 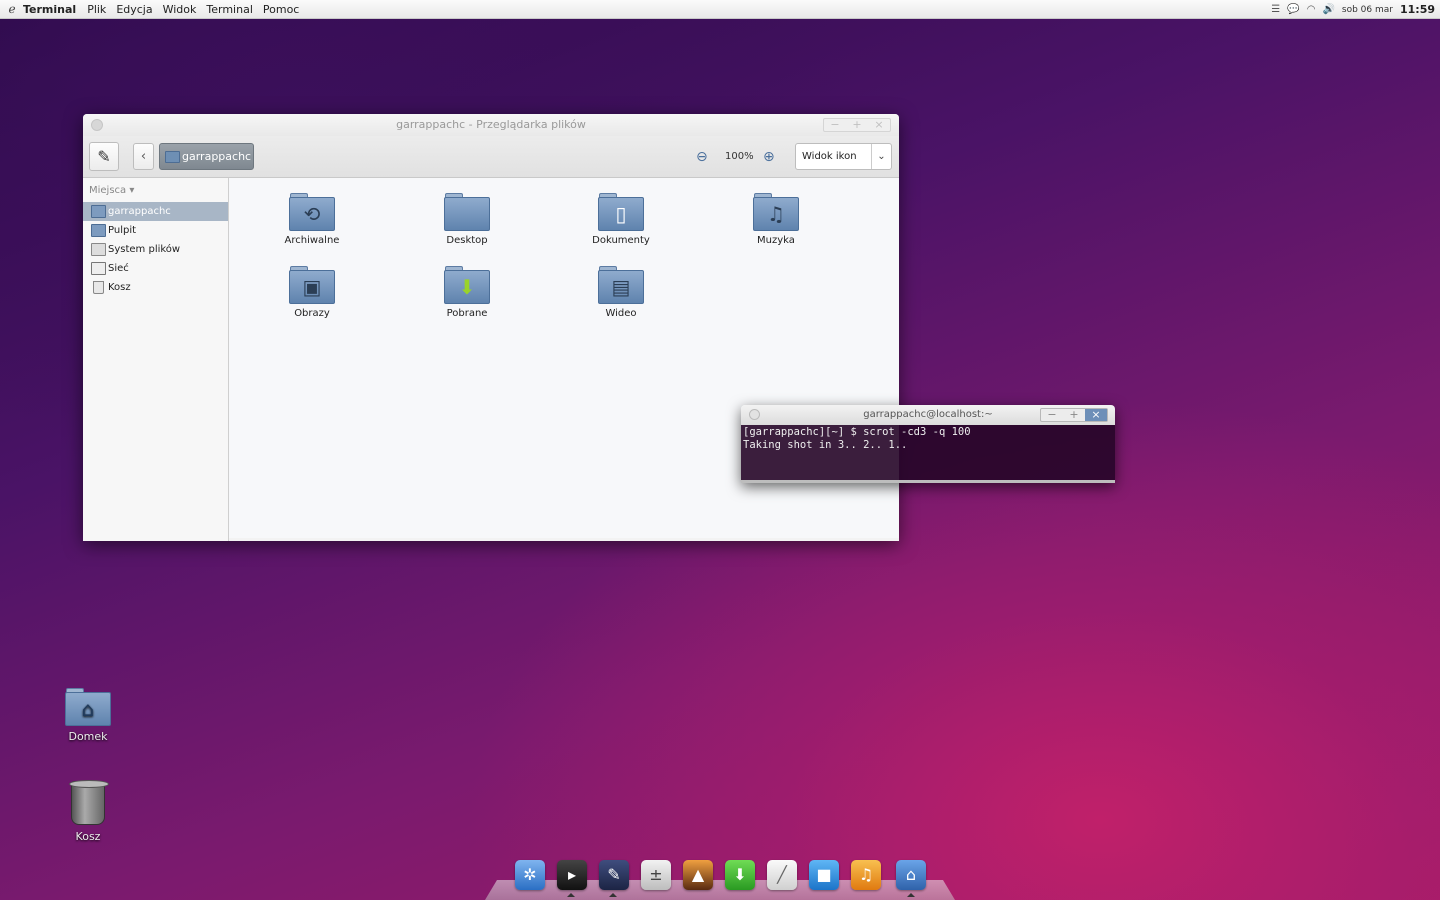 What do you see at coordinates (12, 9) in the screenshot?
I see `app-logo-icon: ℯ` at bounding box center [12, 9].